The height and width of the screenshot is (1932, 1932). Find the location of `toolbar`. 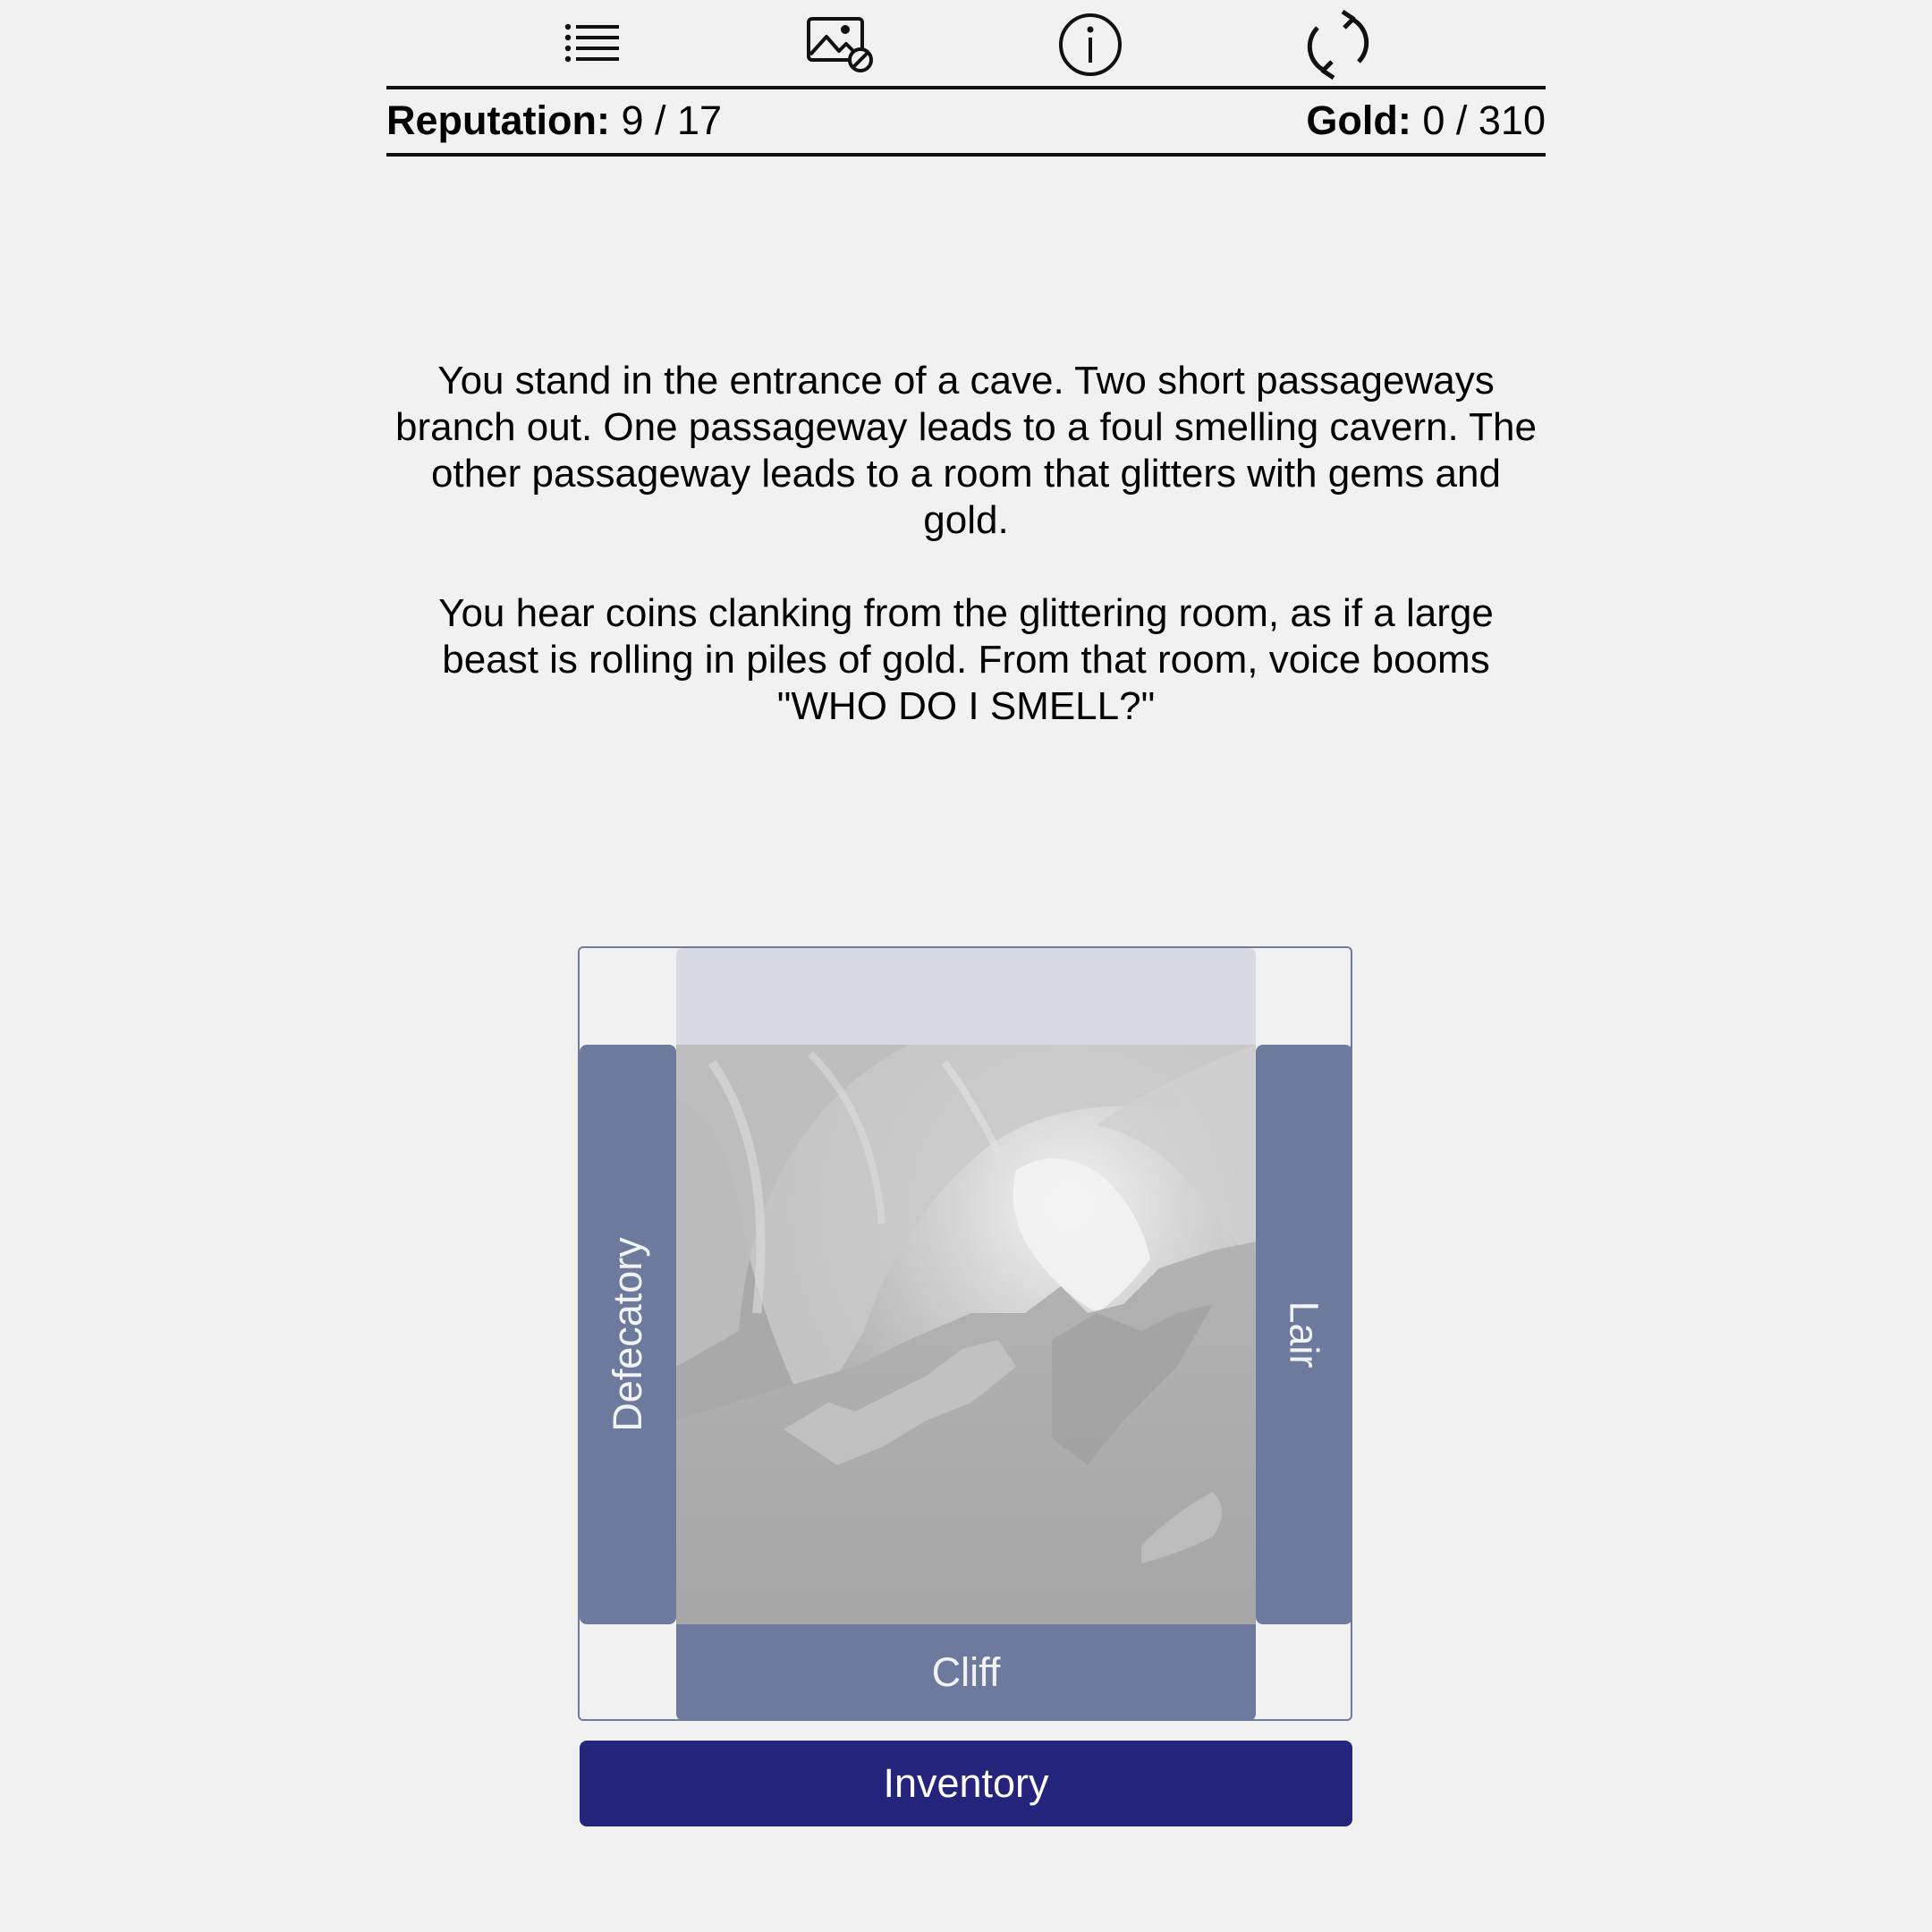

toolbar is located at coordinates (966, 43).